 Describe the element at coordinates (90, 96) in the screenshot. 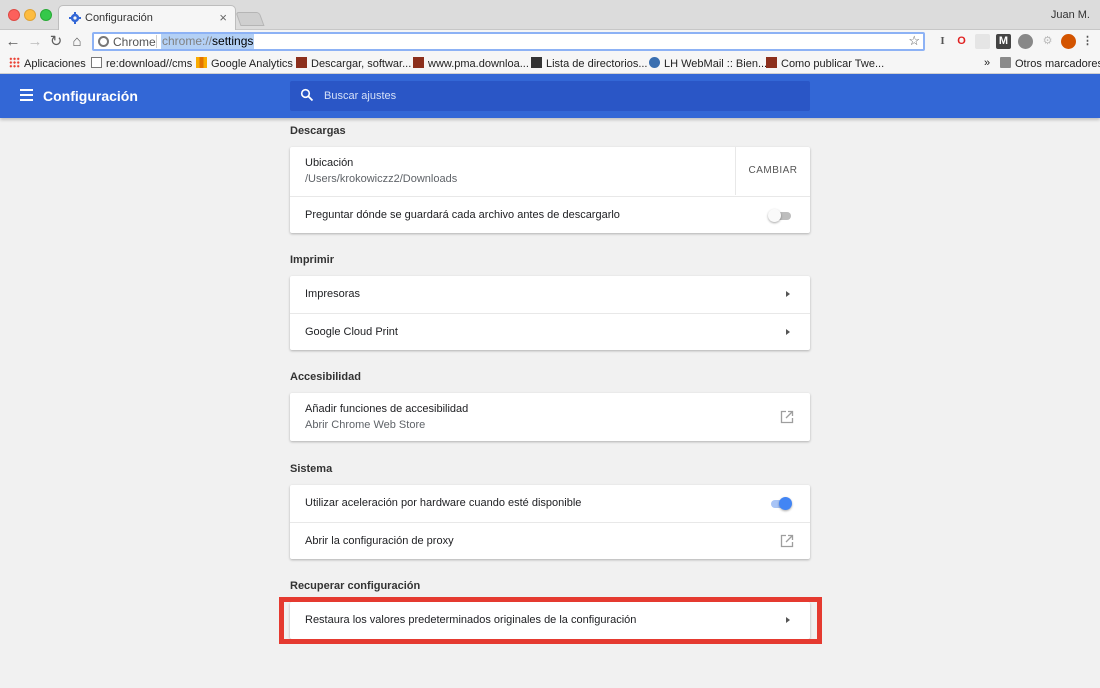

I see `page-title: Configuración` at that location.